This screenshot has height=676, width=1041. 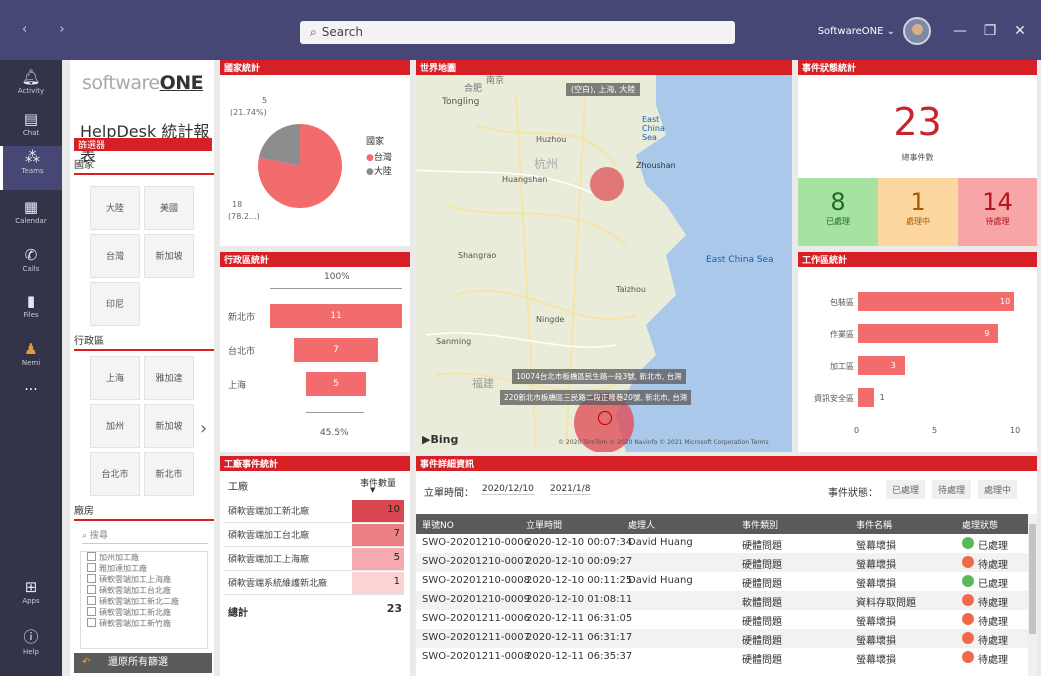 I want to click on close-icon: ✕, so click(x=1020, y=31).